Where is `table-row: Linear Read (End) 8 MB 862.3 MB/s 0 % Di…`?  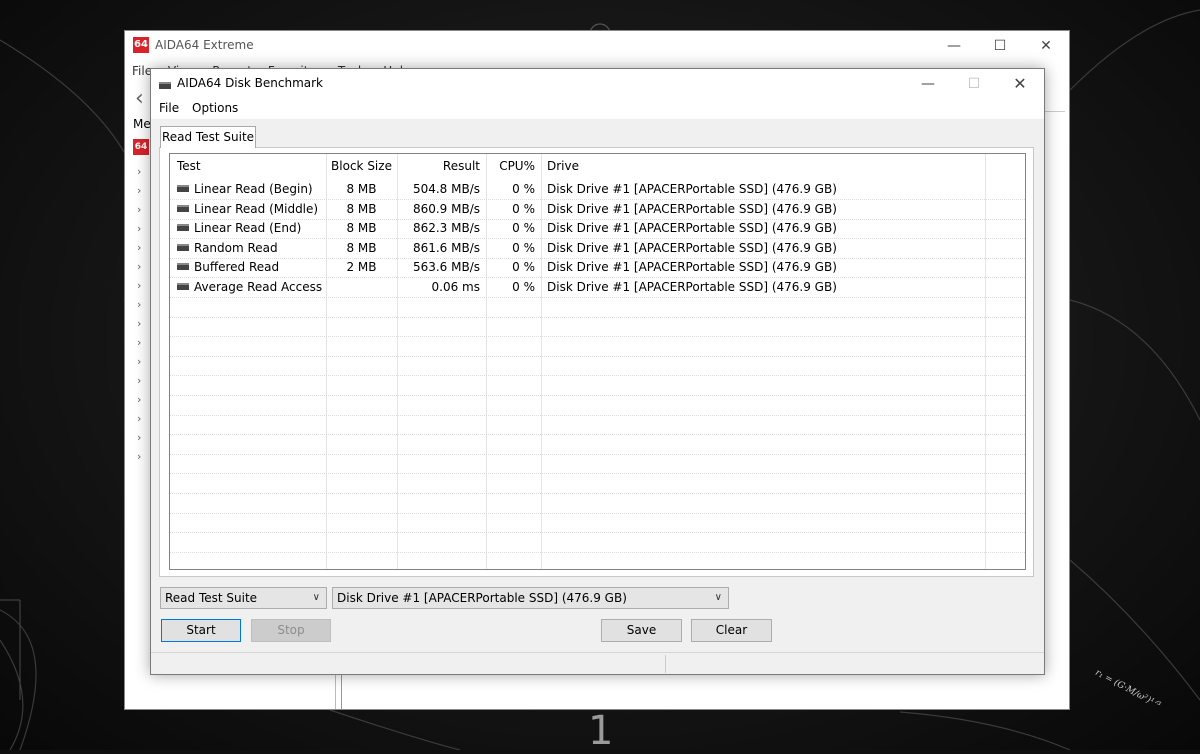 table-row: Linear Read (End) 8 MB 862.3 MB/s 0 % Di… is located at coordinates (597, 229).